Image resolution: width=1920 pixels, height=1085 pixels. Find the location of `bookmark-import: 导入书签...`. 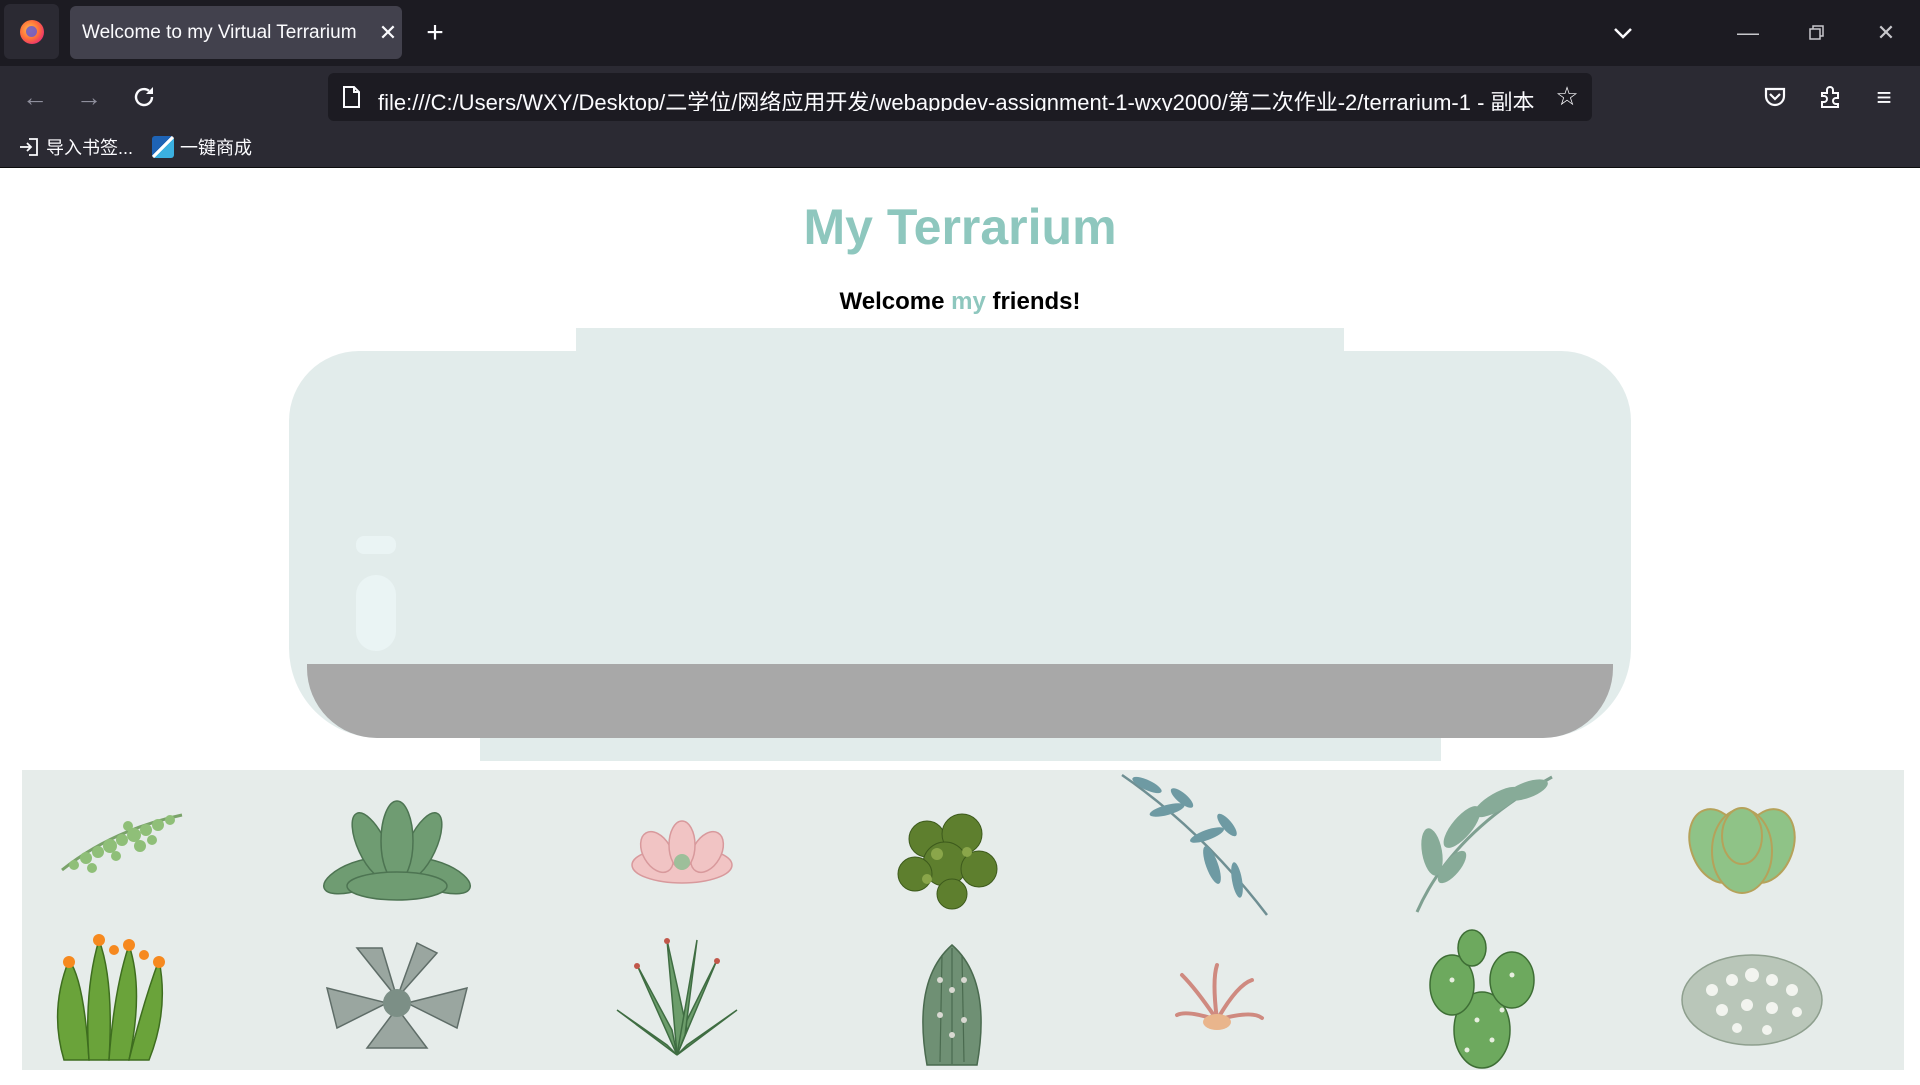

bookmark-import: 导入书签... is located at coordinates (75, 147).